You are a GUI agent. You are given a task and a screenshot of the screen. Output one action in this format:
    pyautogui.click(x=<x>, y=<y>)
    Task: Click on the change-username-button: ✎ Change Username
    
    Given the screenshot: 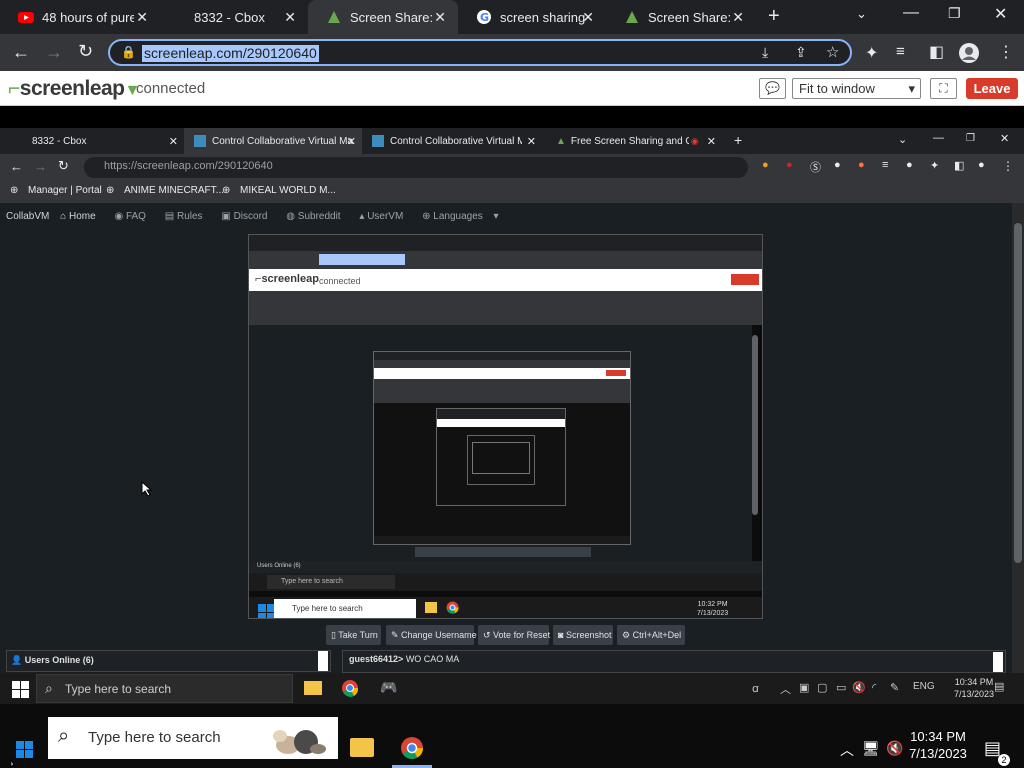 What is the action you would take?
    pyautogui.click(x=431, y=635)
    